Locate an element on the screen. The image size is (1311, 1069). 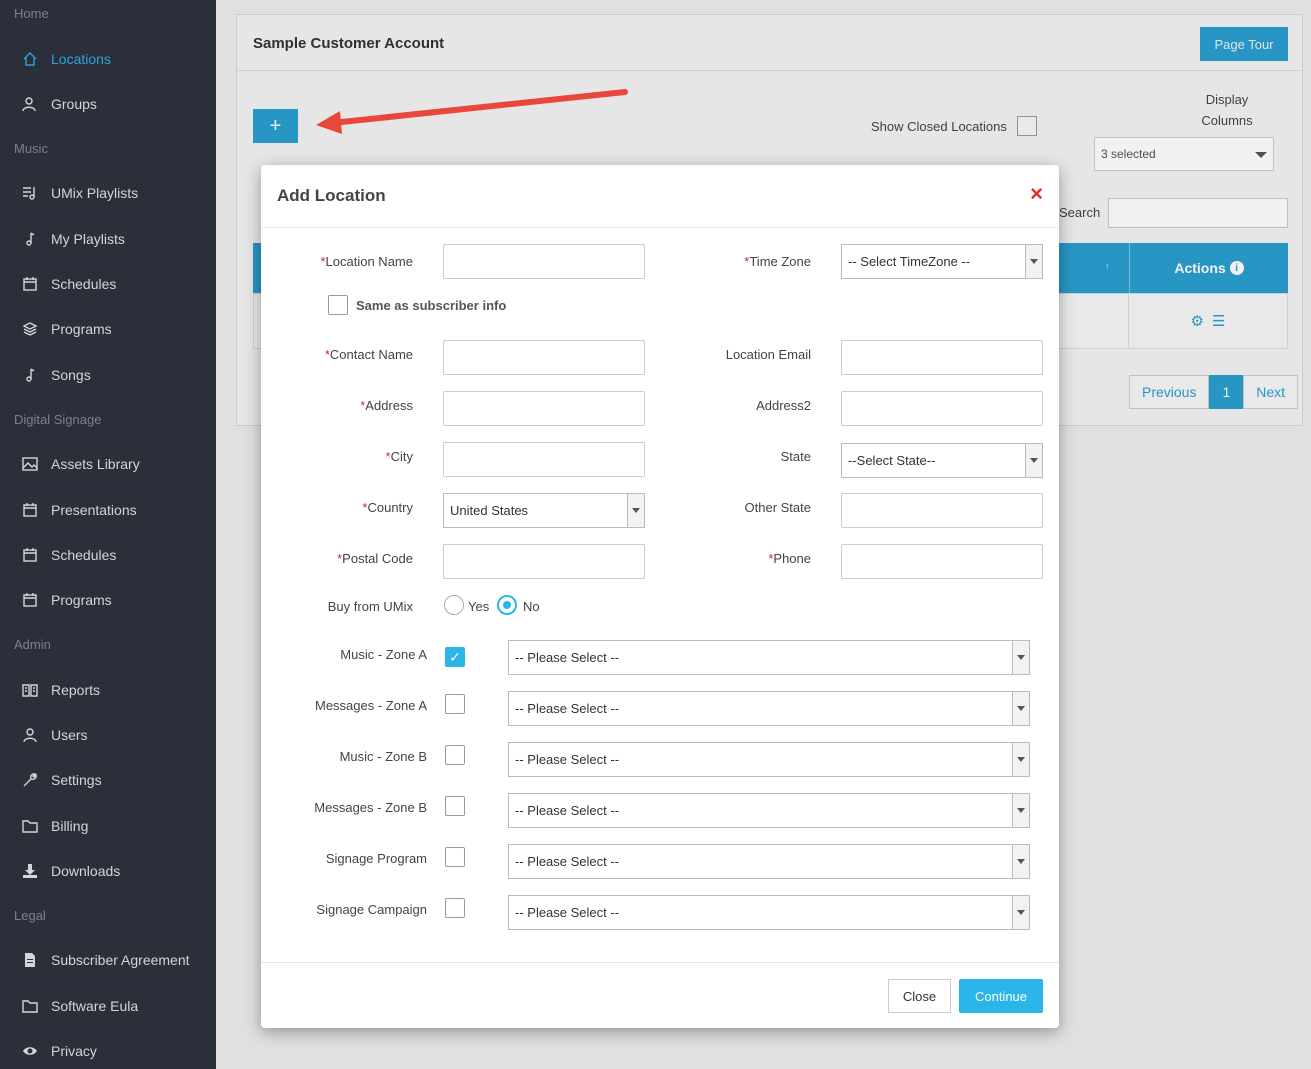
sidebar-section-digital-signage: Digital Signage is located at coordinates (58, 419).